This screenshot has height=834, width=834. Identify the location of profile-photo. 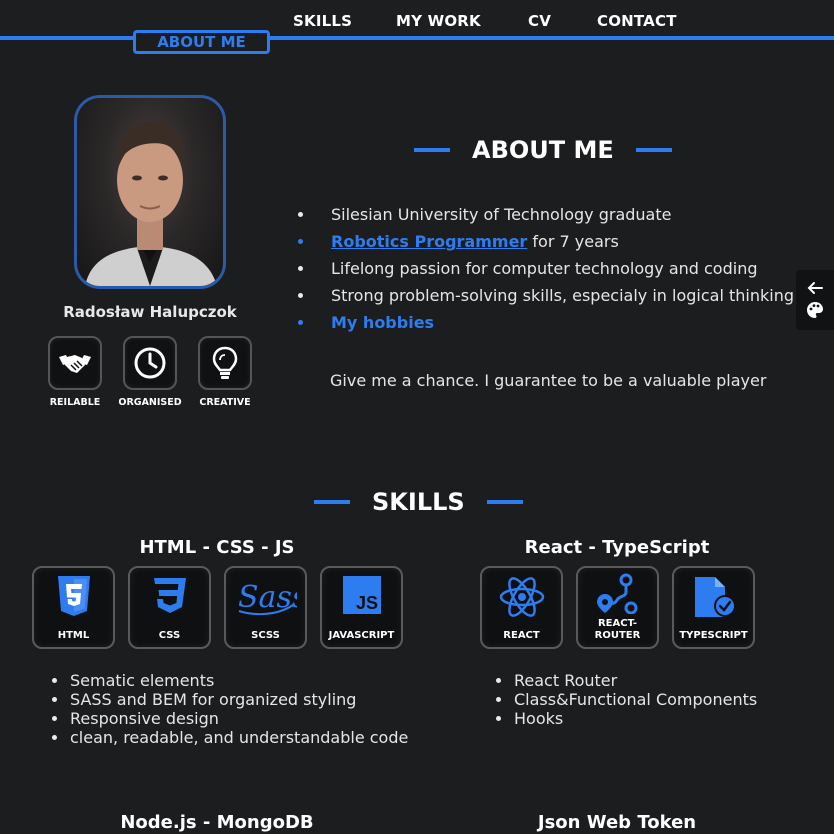
(150, 192).